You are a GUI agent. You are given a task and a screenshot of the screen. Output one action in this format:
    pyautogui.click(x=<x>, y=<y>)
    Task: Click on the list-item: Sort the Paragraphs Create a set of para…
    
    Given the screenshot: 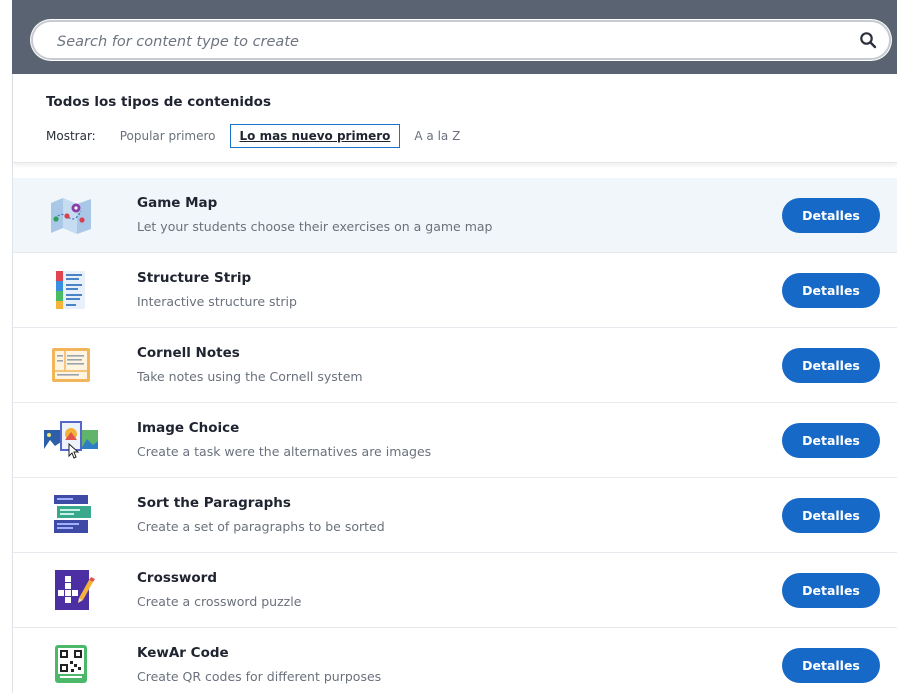 What is the action you would take?
    pyautogui.click(x=455, y=515)
    